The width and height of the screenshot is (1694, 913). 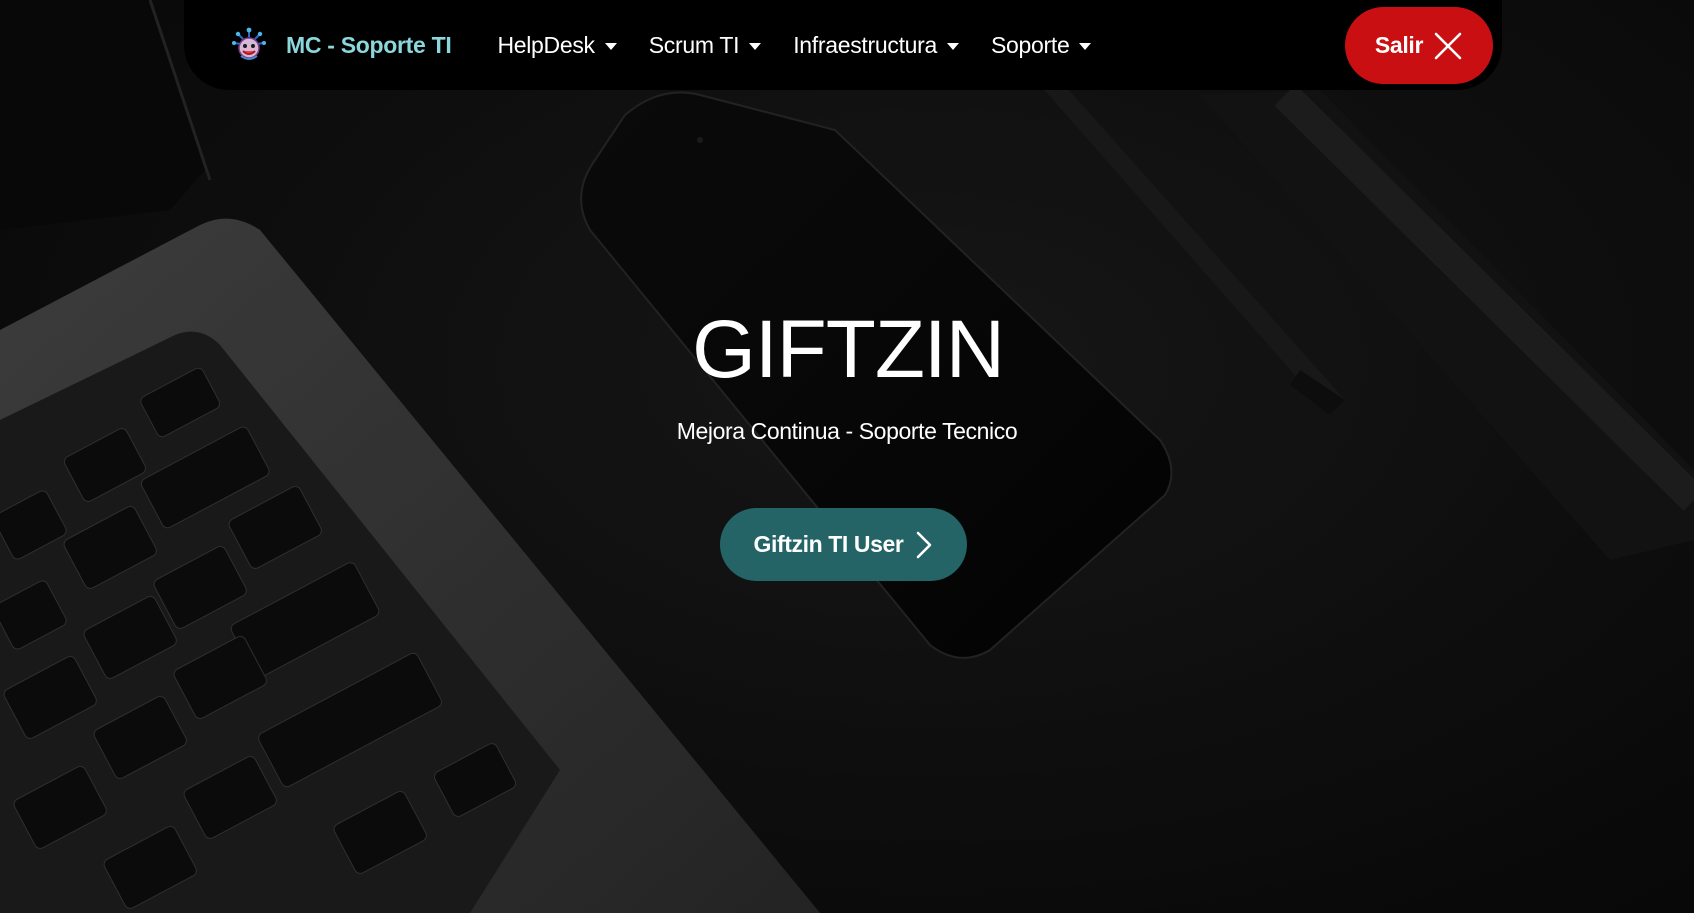 I want to click on cta-label: Giftzin TI User, so click(x=828, y=544).